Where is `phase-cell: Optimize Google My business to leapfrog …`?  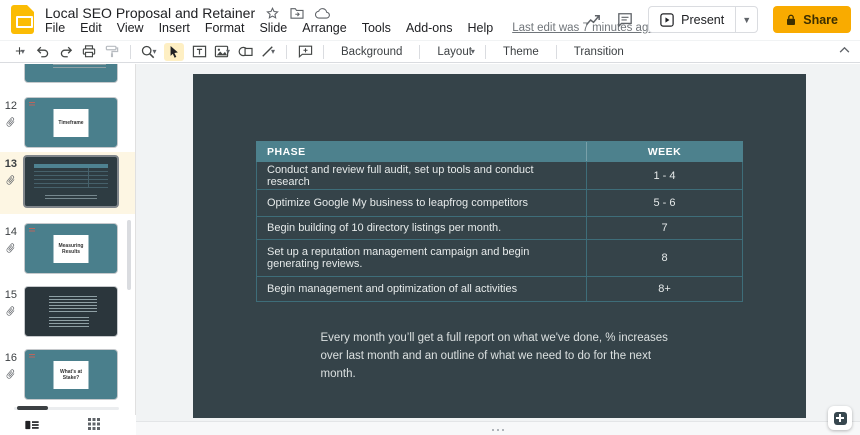 phase-cell: Optimize Google My business to leapfrog … is located at coordinates (422, 203).